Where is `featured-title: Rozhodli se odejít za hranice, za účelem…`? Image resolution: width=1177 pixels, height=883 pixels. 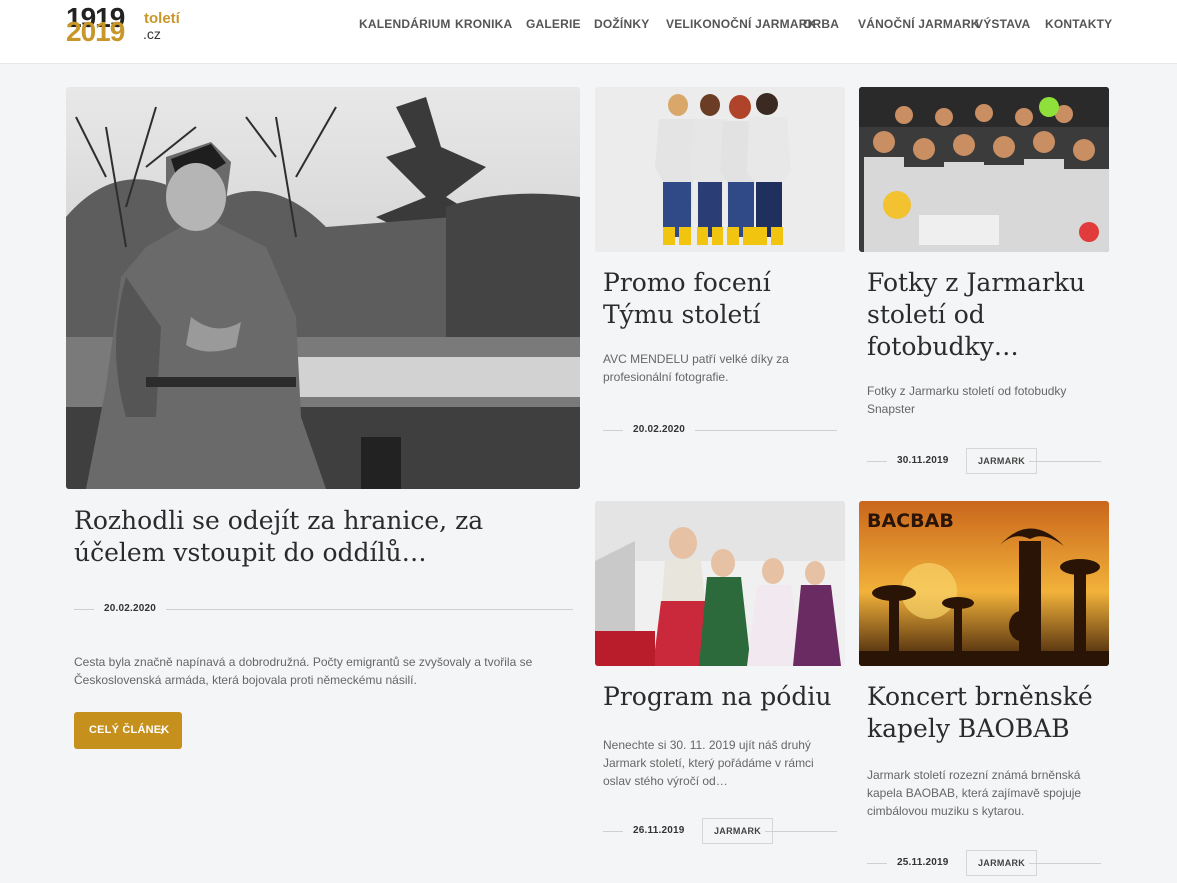
featured-title: Rozhodli se odejít za hranice, za účelem… is located at coordinates (324, 537).